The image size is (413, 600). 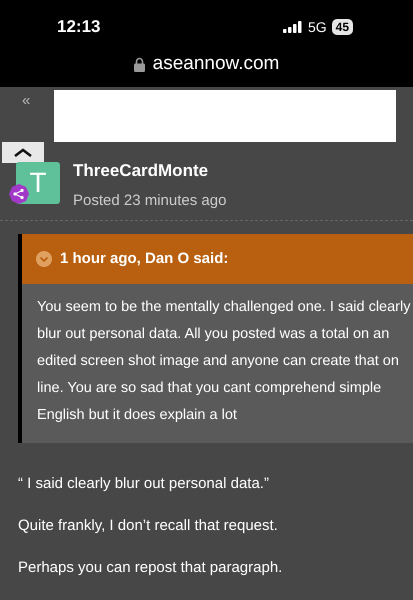 I want to click on back-link: «, so click(x=26, y=101).